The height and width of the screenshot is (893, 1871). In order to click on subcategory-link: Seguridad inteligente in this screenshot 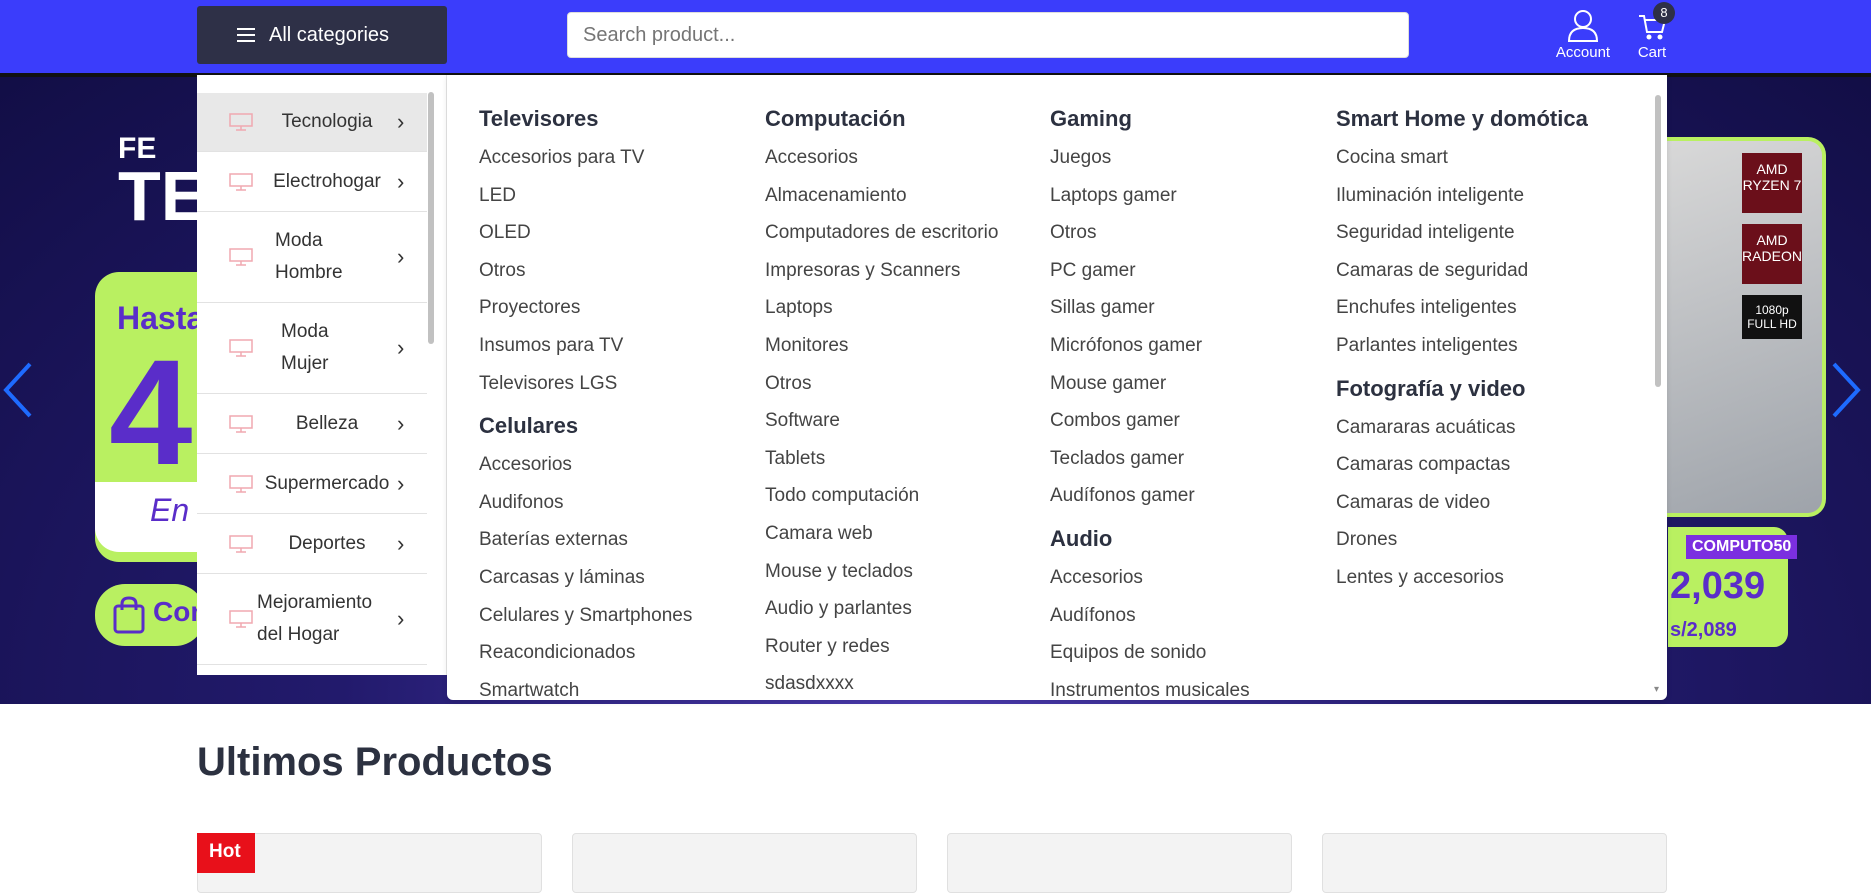, I will do `click(1476, 233)`.